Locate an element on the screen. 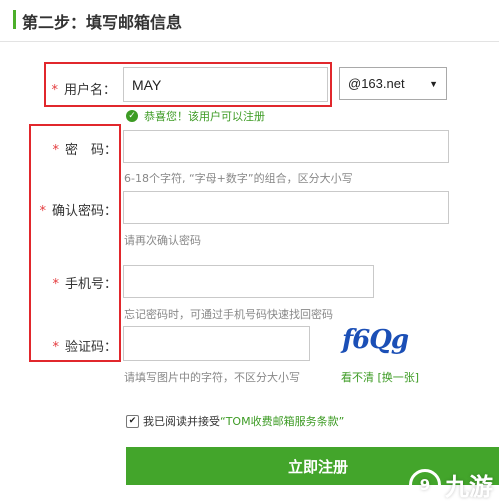 This screenshot has height=504, width=499. confirm-password-input is located at coordinates (286, 207).